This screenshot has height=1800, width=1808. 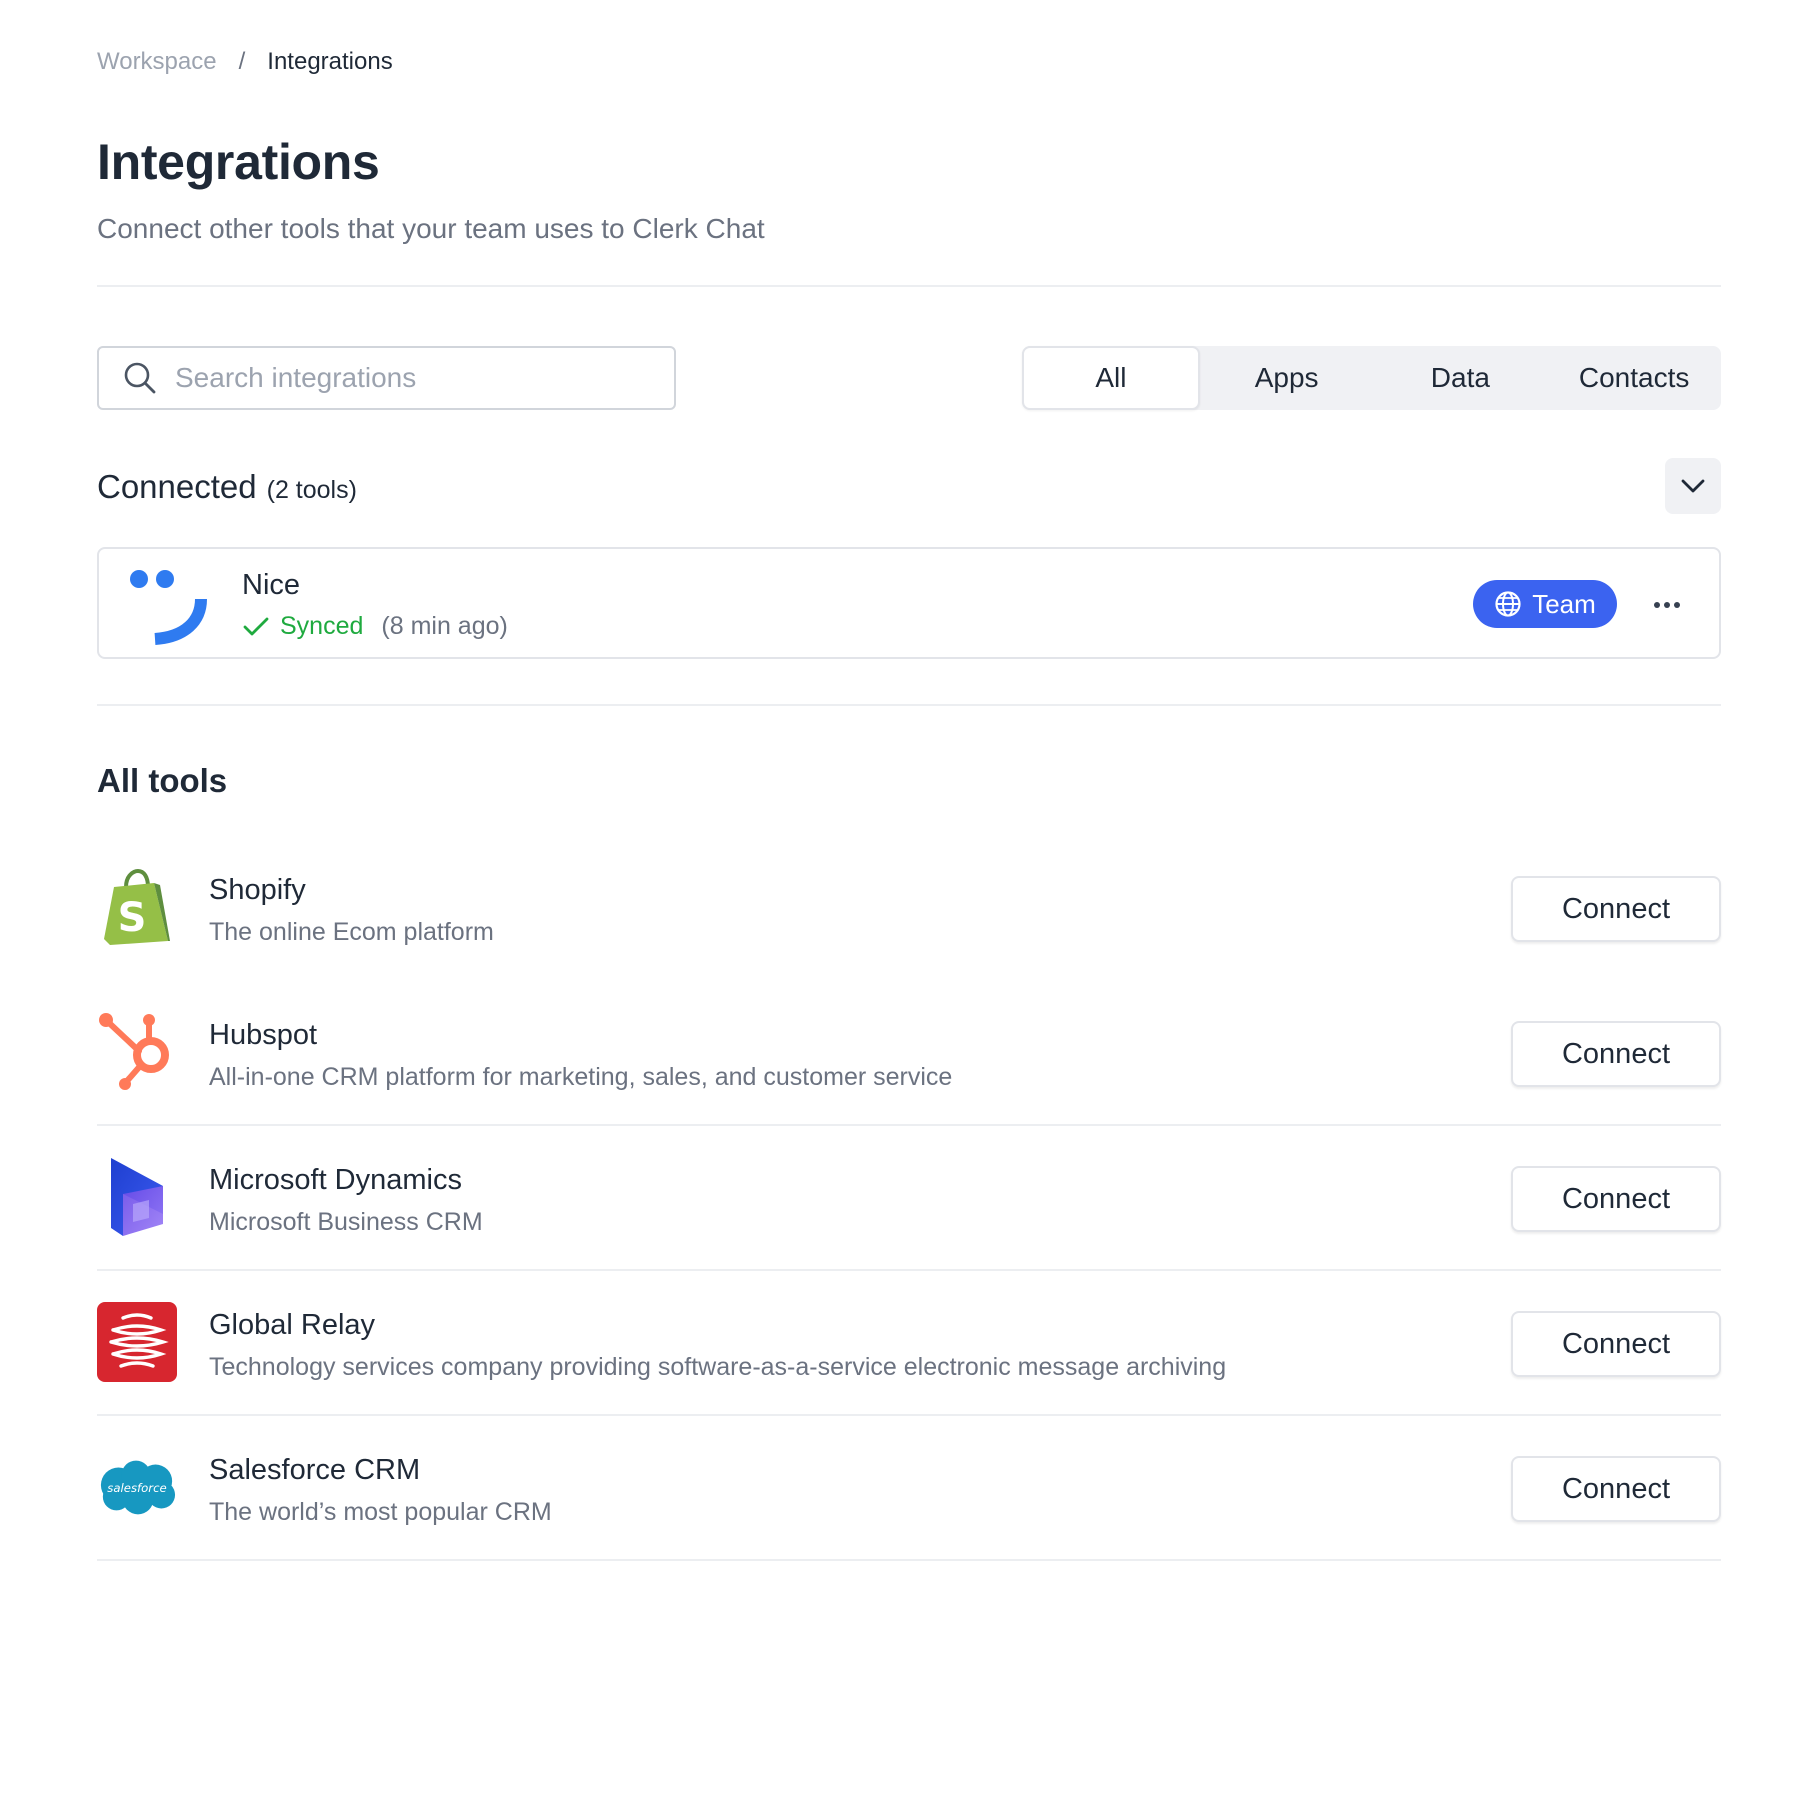 I want to click on microsoft-dynamics-logo, so click(x=137, y=1197).